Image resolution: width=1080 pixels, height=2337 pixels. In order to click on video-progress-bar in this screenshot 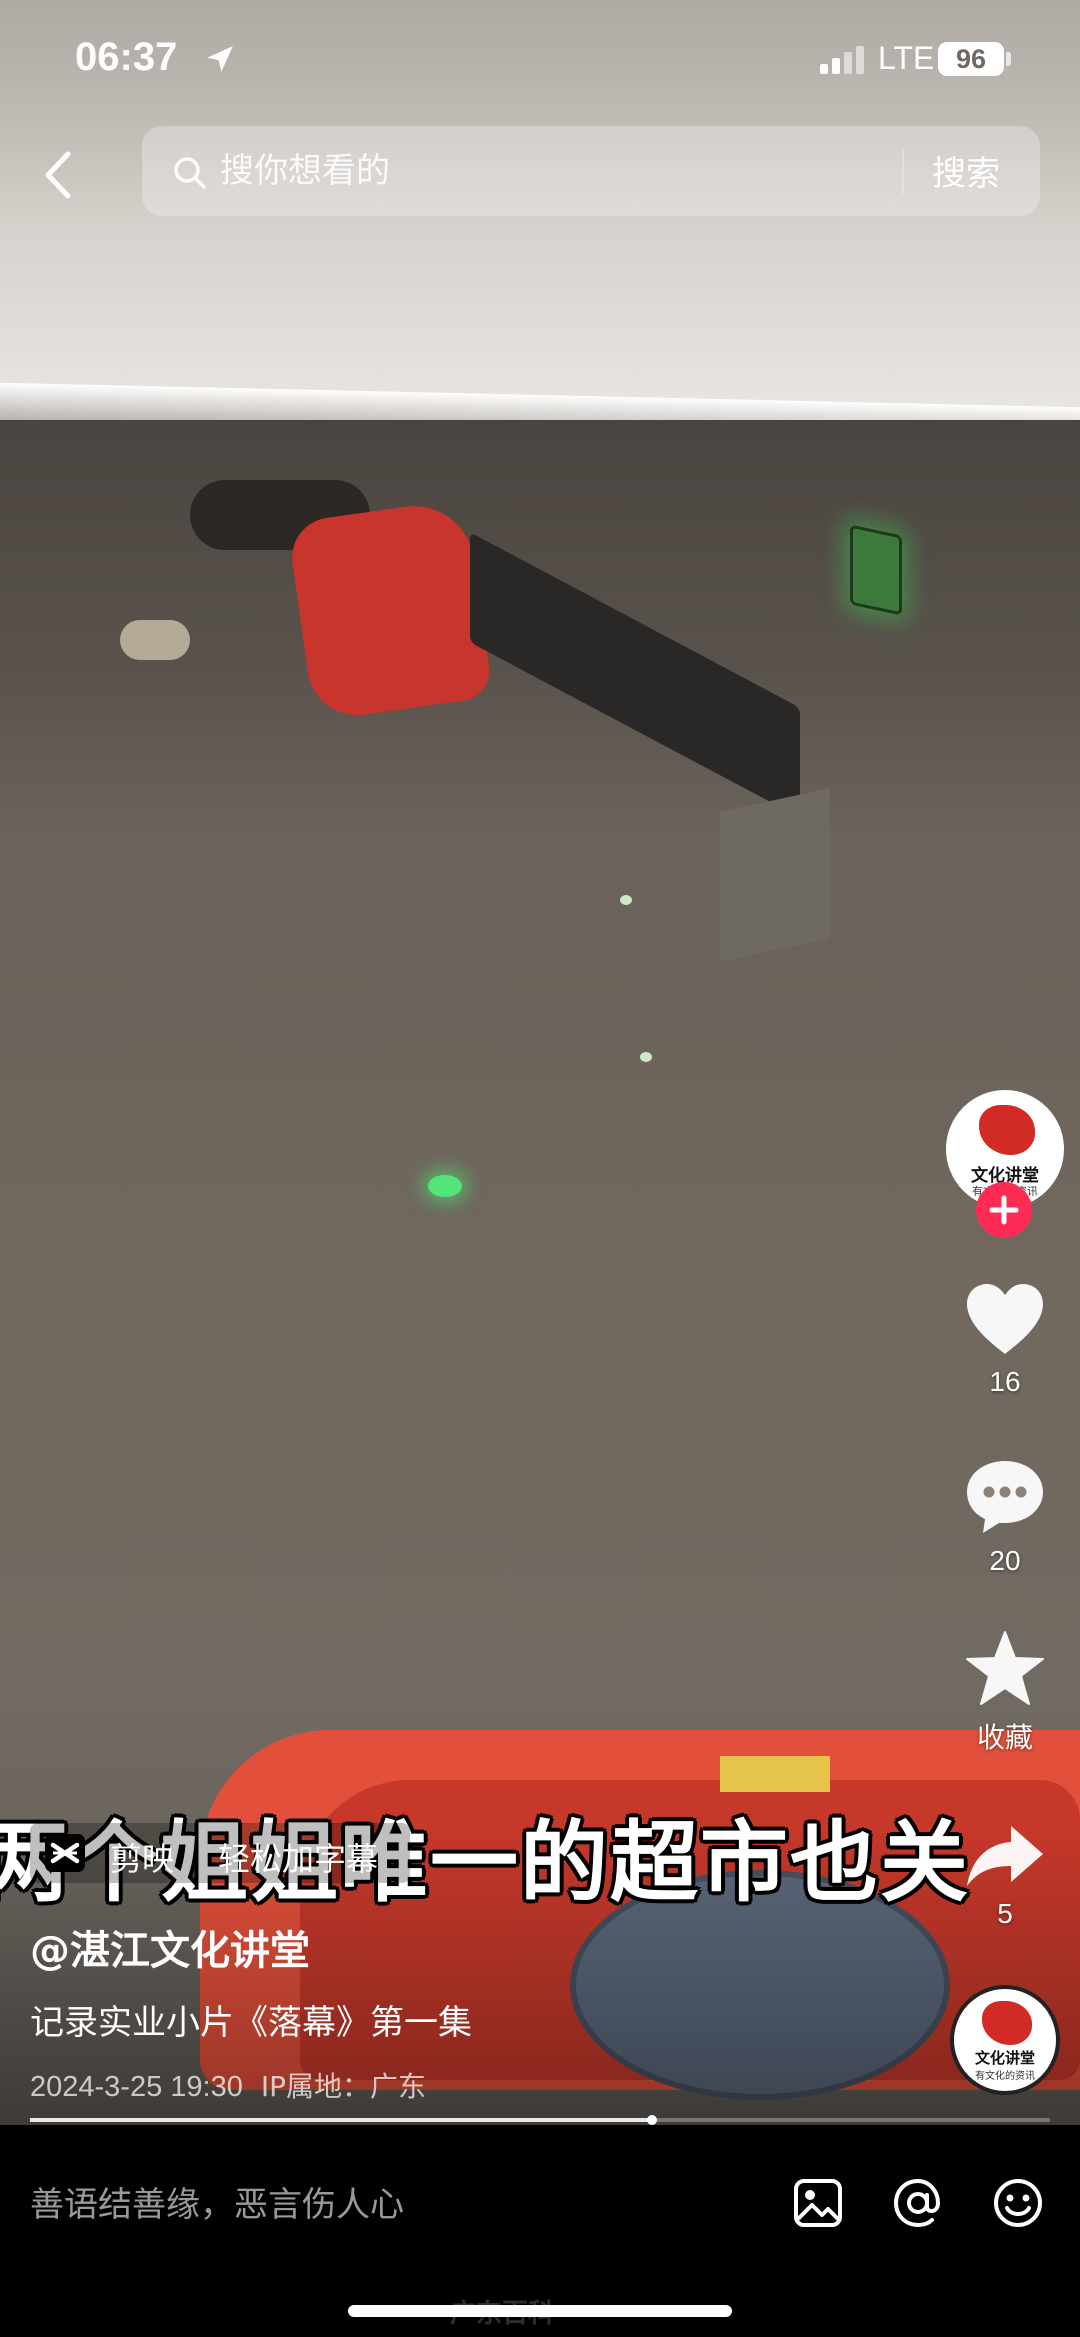, I will do `click(540, 2120)`.